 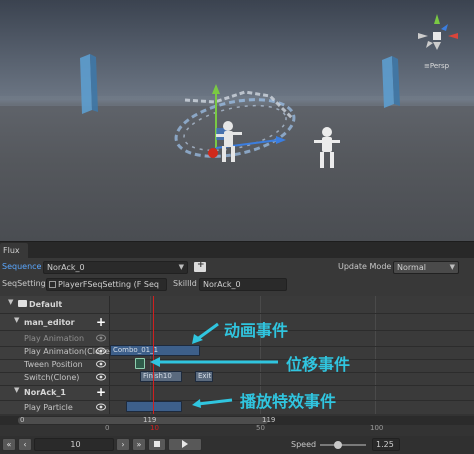 What do you see at coordinates (318, 364) in the screenshot?
I see `annotation-move: 位移事件` at bounding box center [318, 364].